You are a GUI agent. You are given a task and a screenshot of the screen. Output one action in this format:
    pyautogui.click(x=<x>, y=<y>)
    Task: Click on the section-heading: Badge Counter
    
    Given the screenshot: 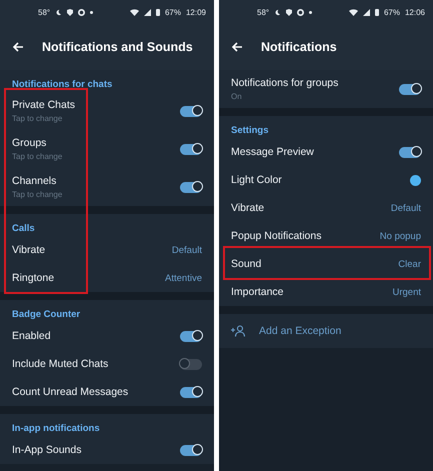 What is the action you would take?
    pyautogui.click(x=46, y=315)
    